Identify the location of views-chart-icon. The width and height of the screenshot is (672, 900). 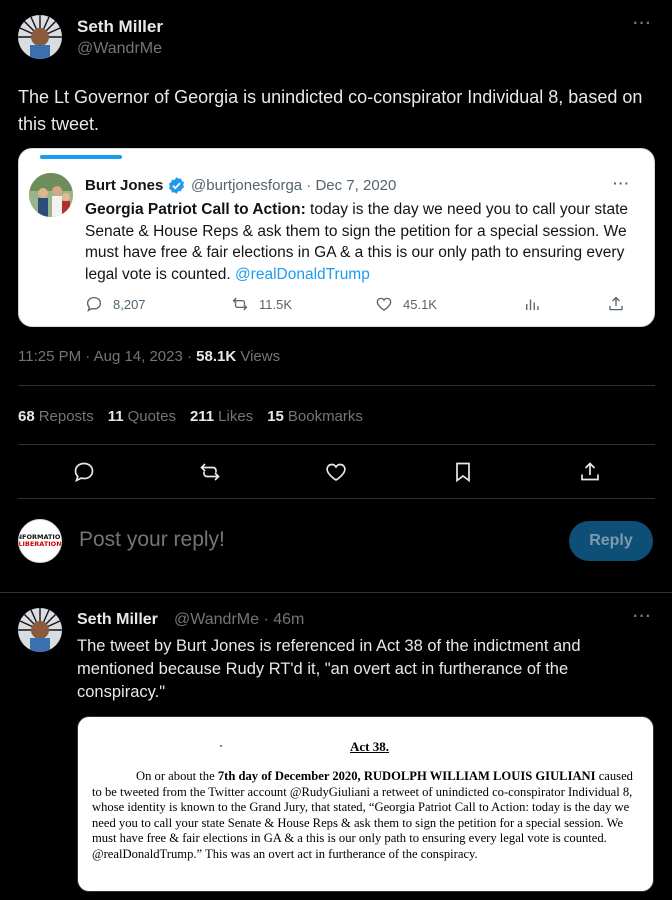
(532, 304).